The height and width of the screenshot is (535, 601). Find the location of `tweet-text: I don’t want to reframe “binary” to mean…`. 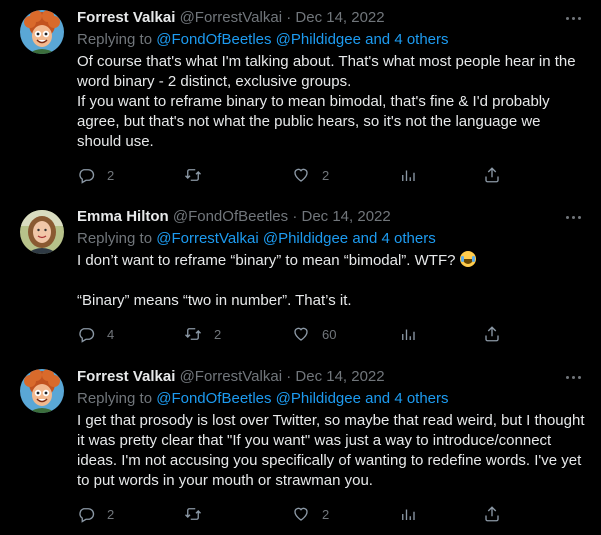

tweet-text: I don’t want to reframe “binary” to mean… is located at coordinates (332, 281).